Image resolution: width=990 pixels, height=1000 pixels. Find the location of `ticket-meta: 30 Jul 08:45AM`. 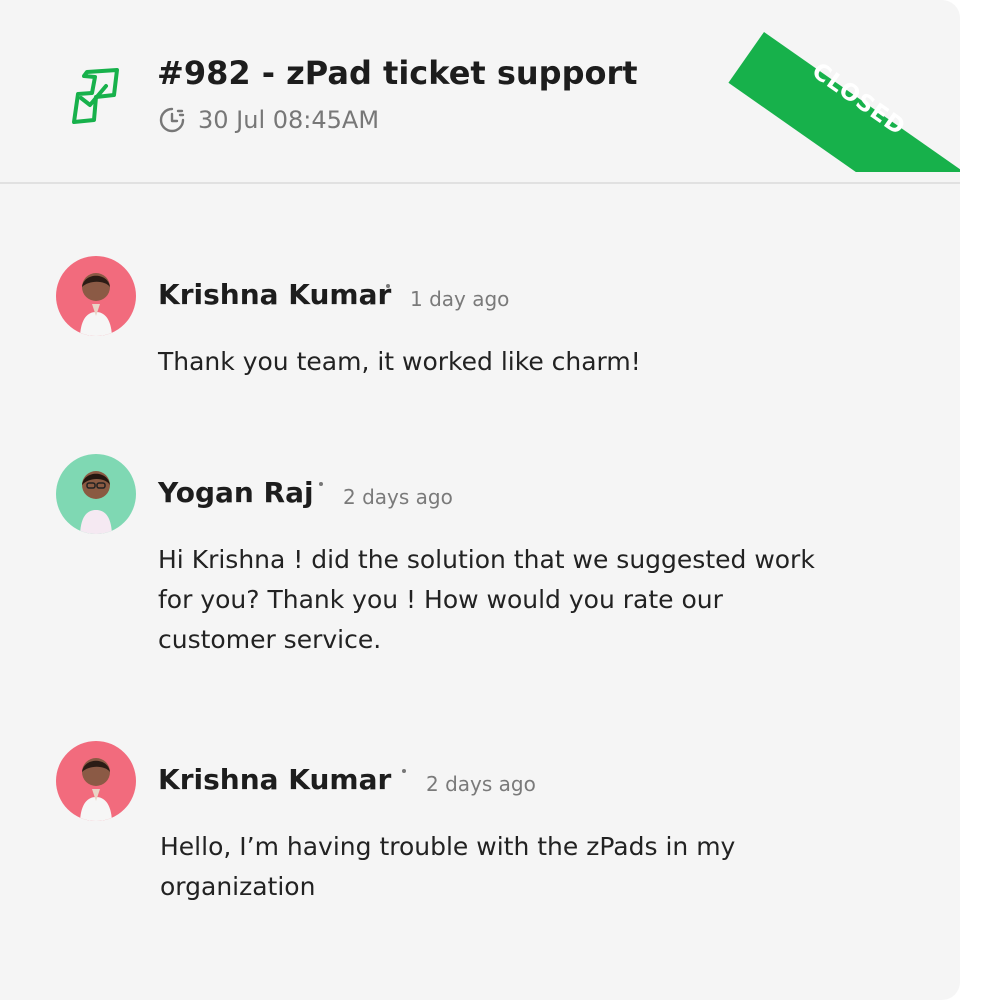

ticket-meta: 30 Jul 08:45AM is located at coordinates (268, 120).